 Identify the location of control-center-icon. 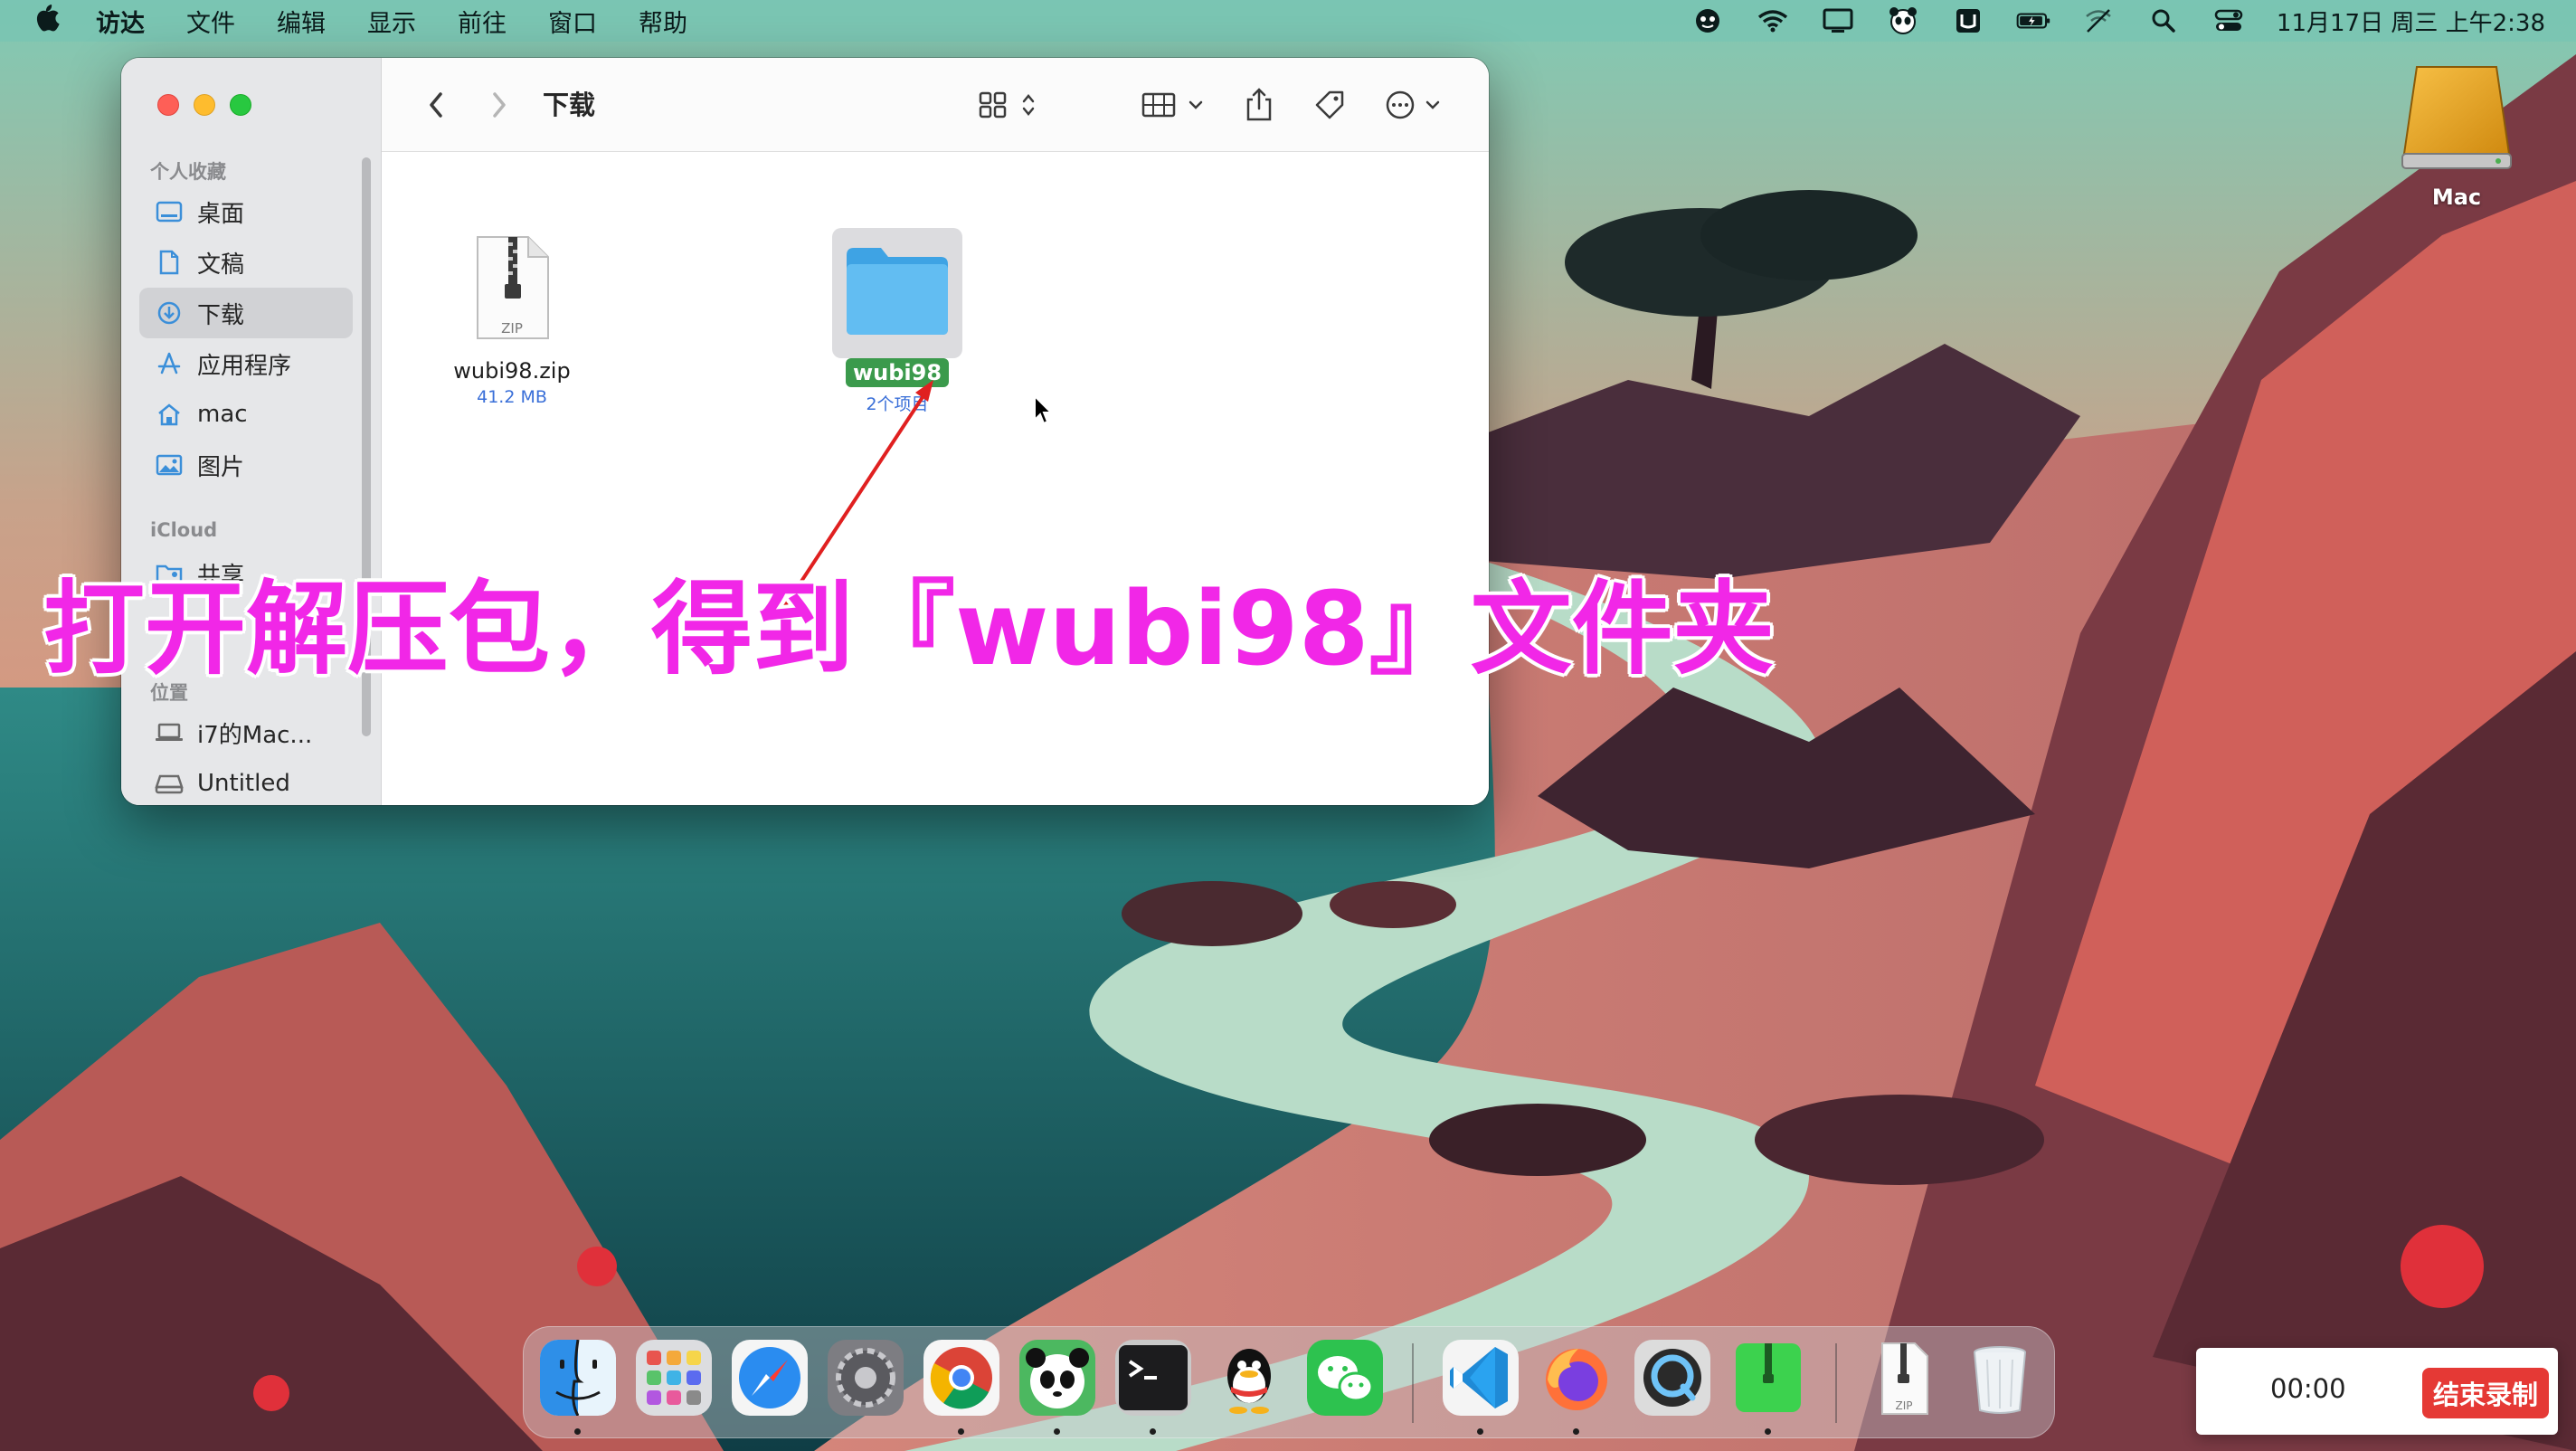
(2228, 20).